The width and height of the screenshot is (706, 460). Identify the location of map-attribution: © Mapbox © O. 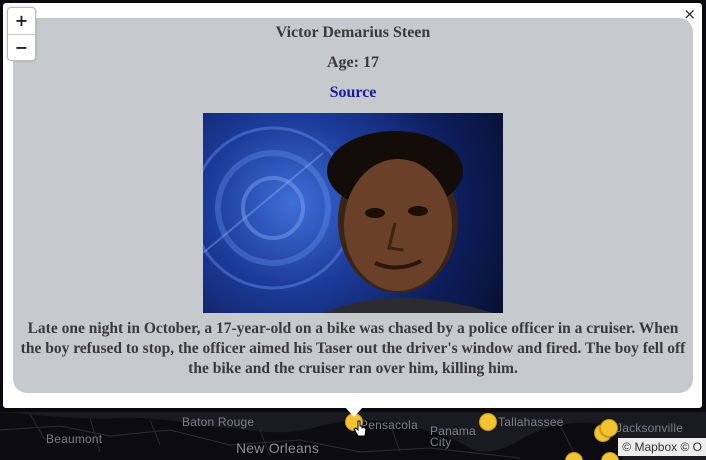
(662, 447).